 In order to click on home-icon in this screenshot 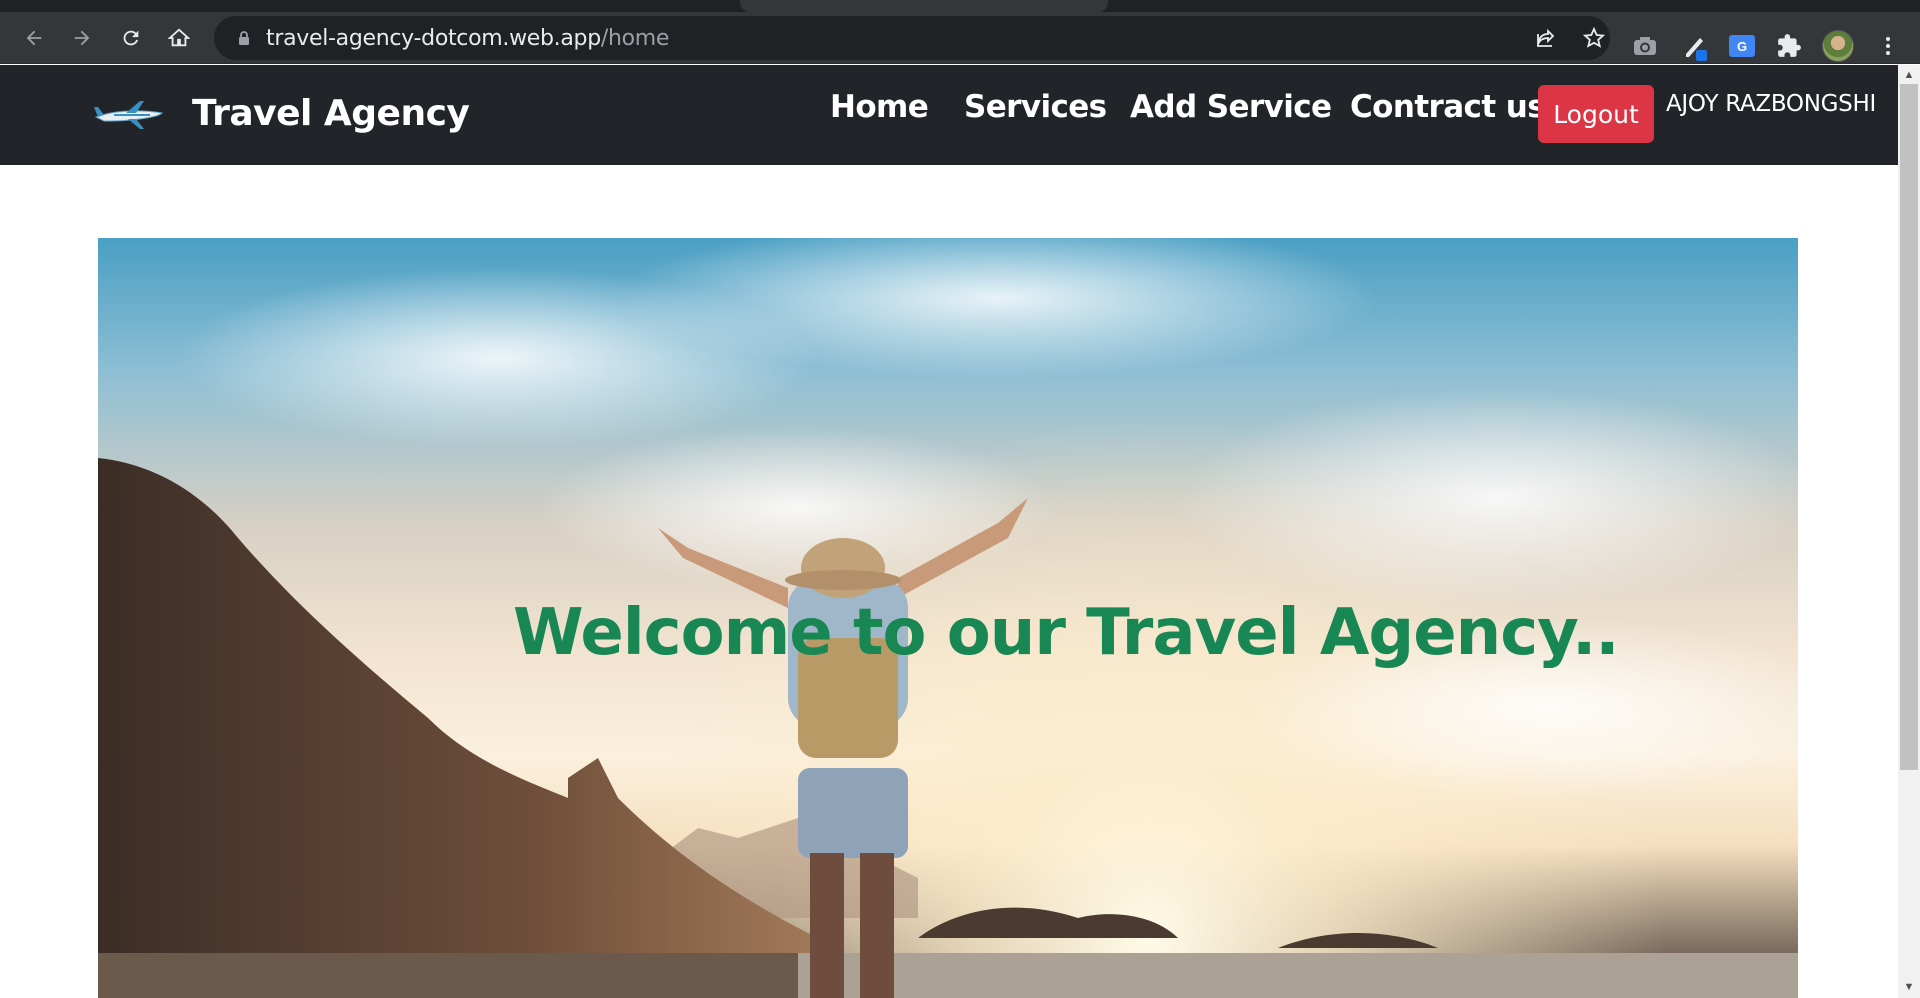, I will do `click(179, 38)`.